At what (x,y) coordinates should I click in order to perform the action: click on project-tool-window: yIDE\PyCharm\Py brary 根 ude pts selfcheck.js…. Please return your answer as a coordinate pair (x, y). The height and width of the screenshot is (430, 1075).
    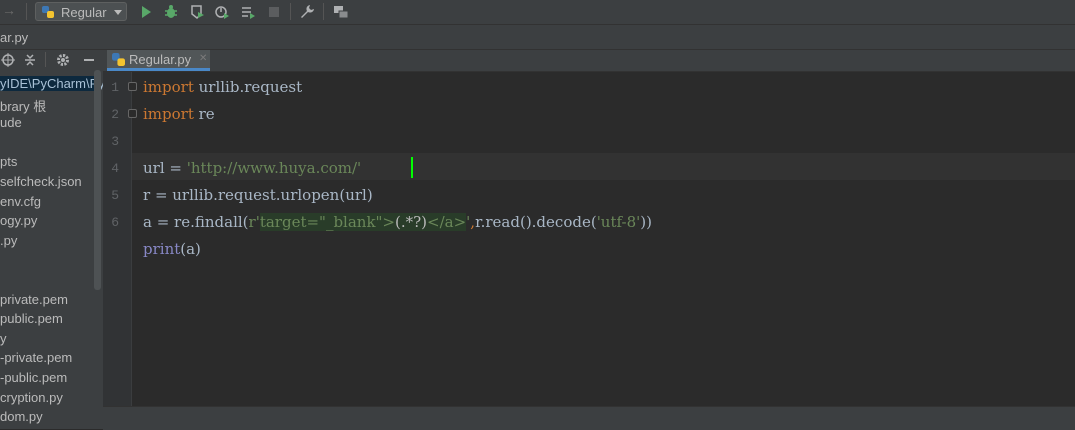
    Looking at the image, I should click on (51, 239).